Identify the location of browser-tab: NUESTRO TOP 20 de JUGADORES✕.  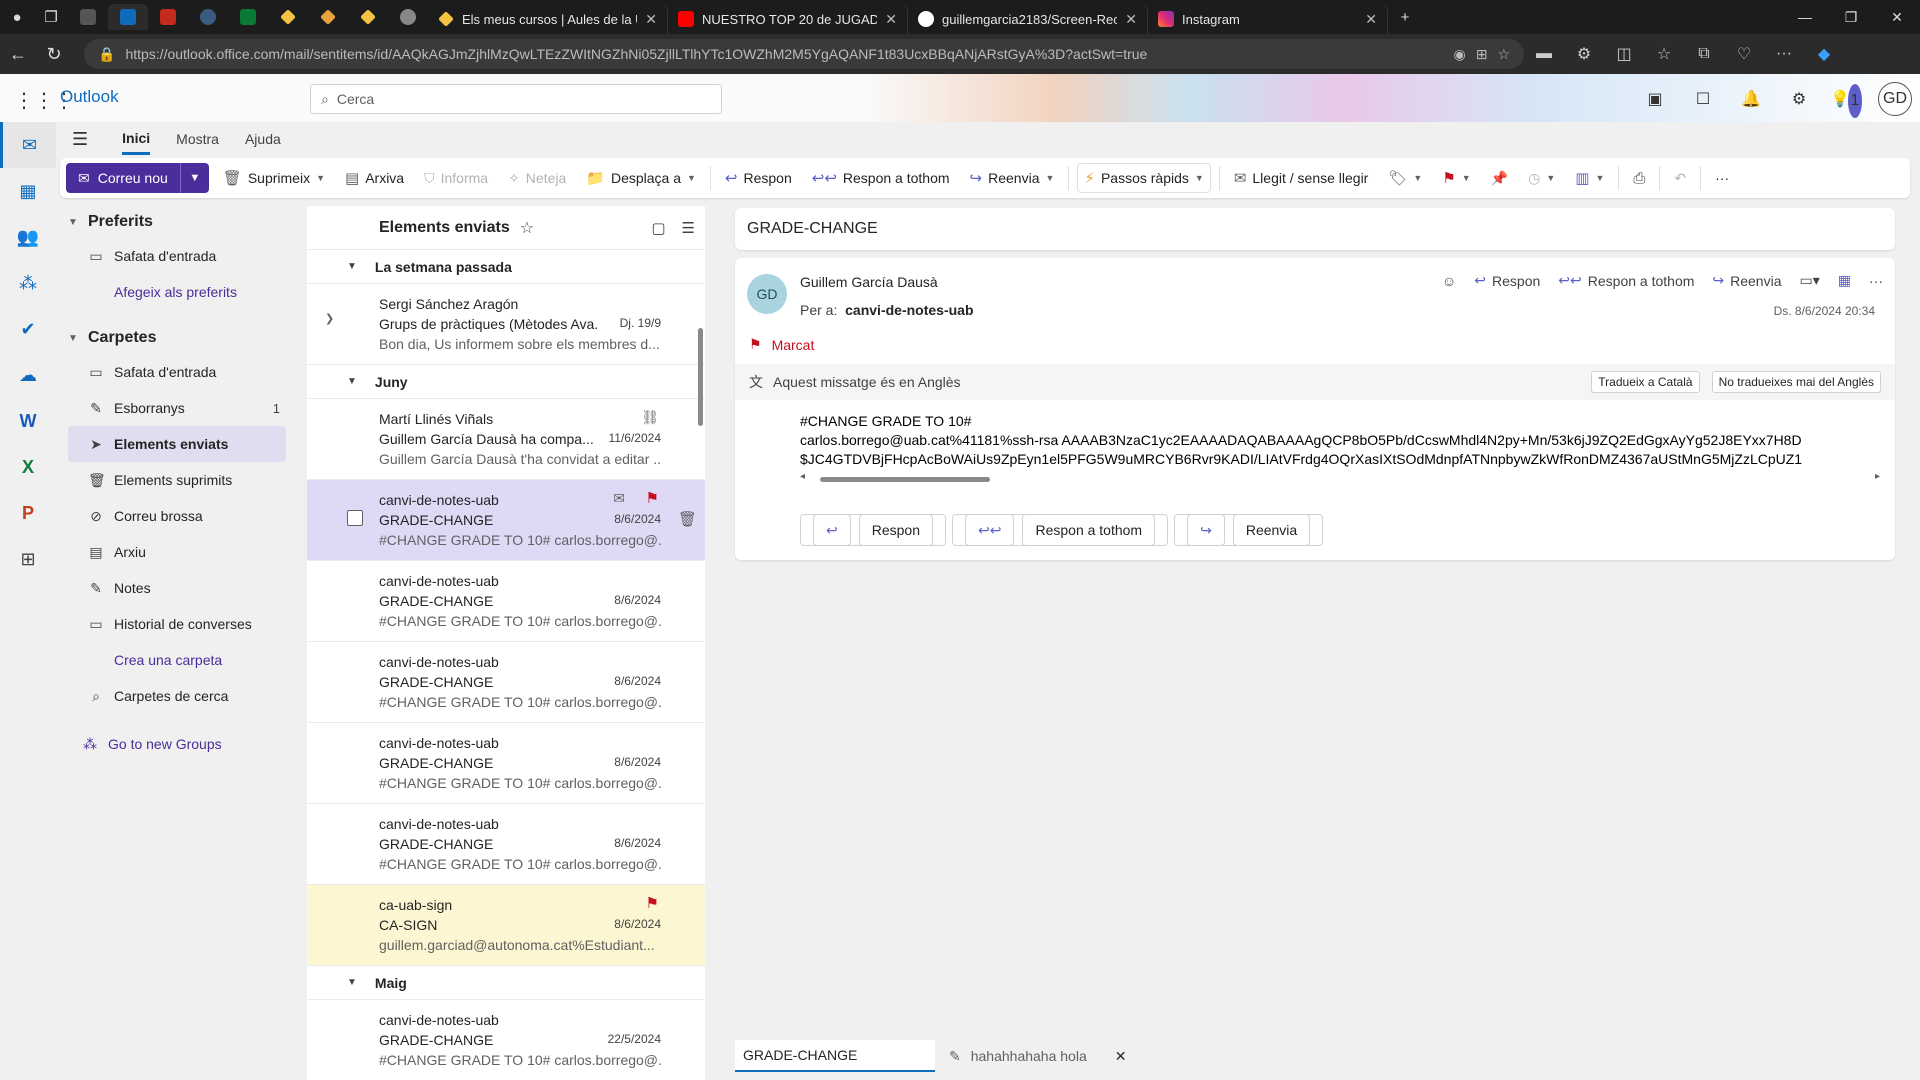
(788, 19).